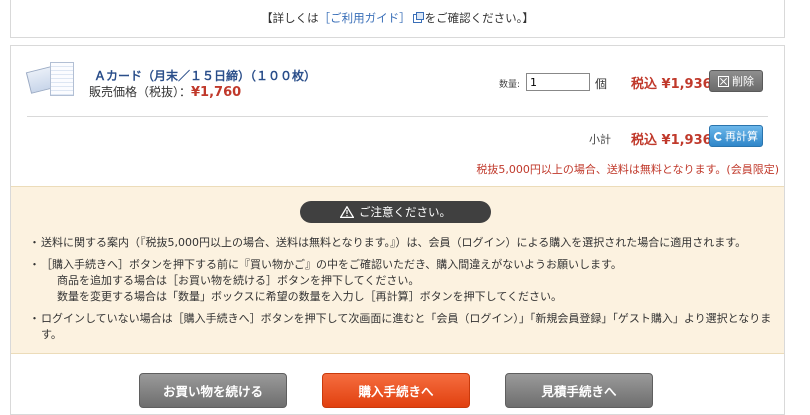 This screenshot has width=810, height=415. I want to click on usage-guide-link: ［ご利用ガイド］, so click(365, 18).